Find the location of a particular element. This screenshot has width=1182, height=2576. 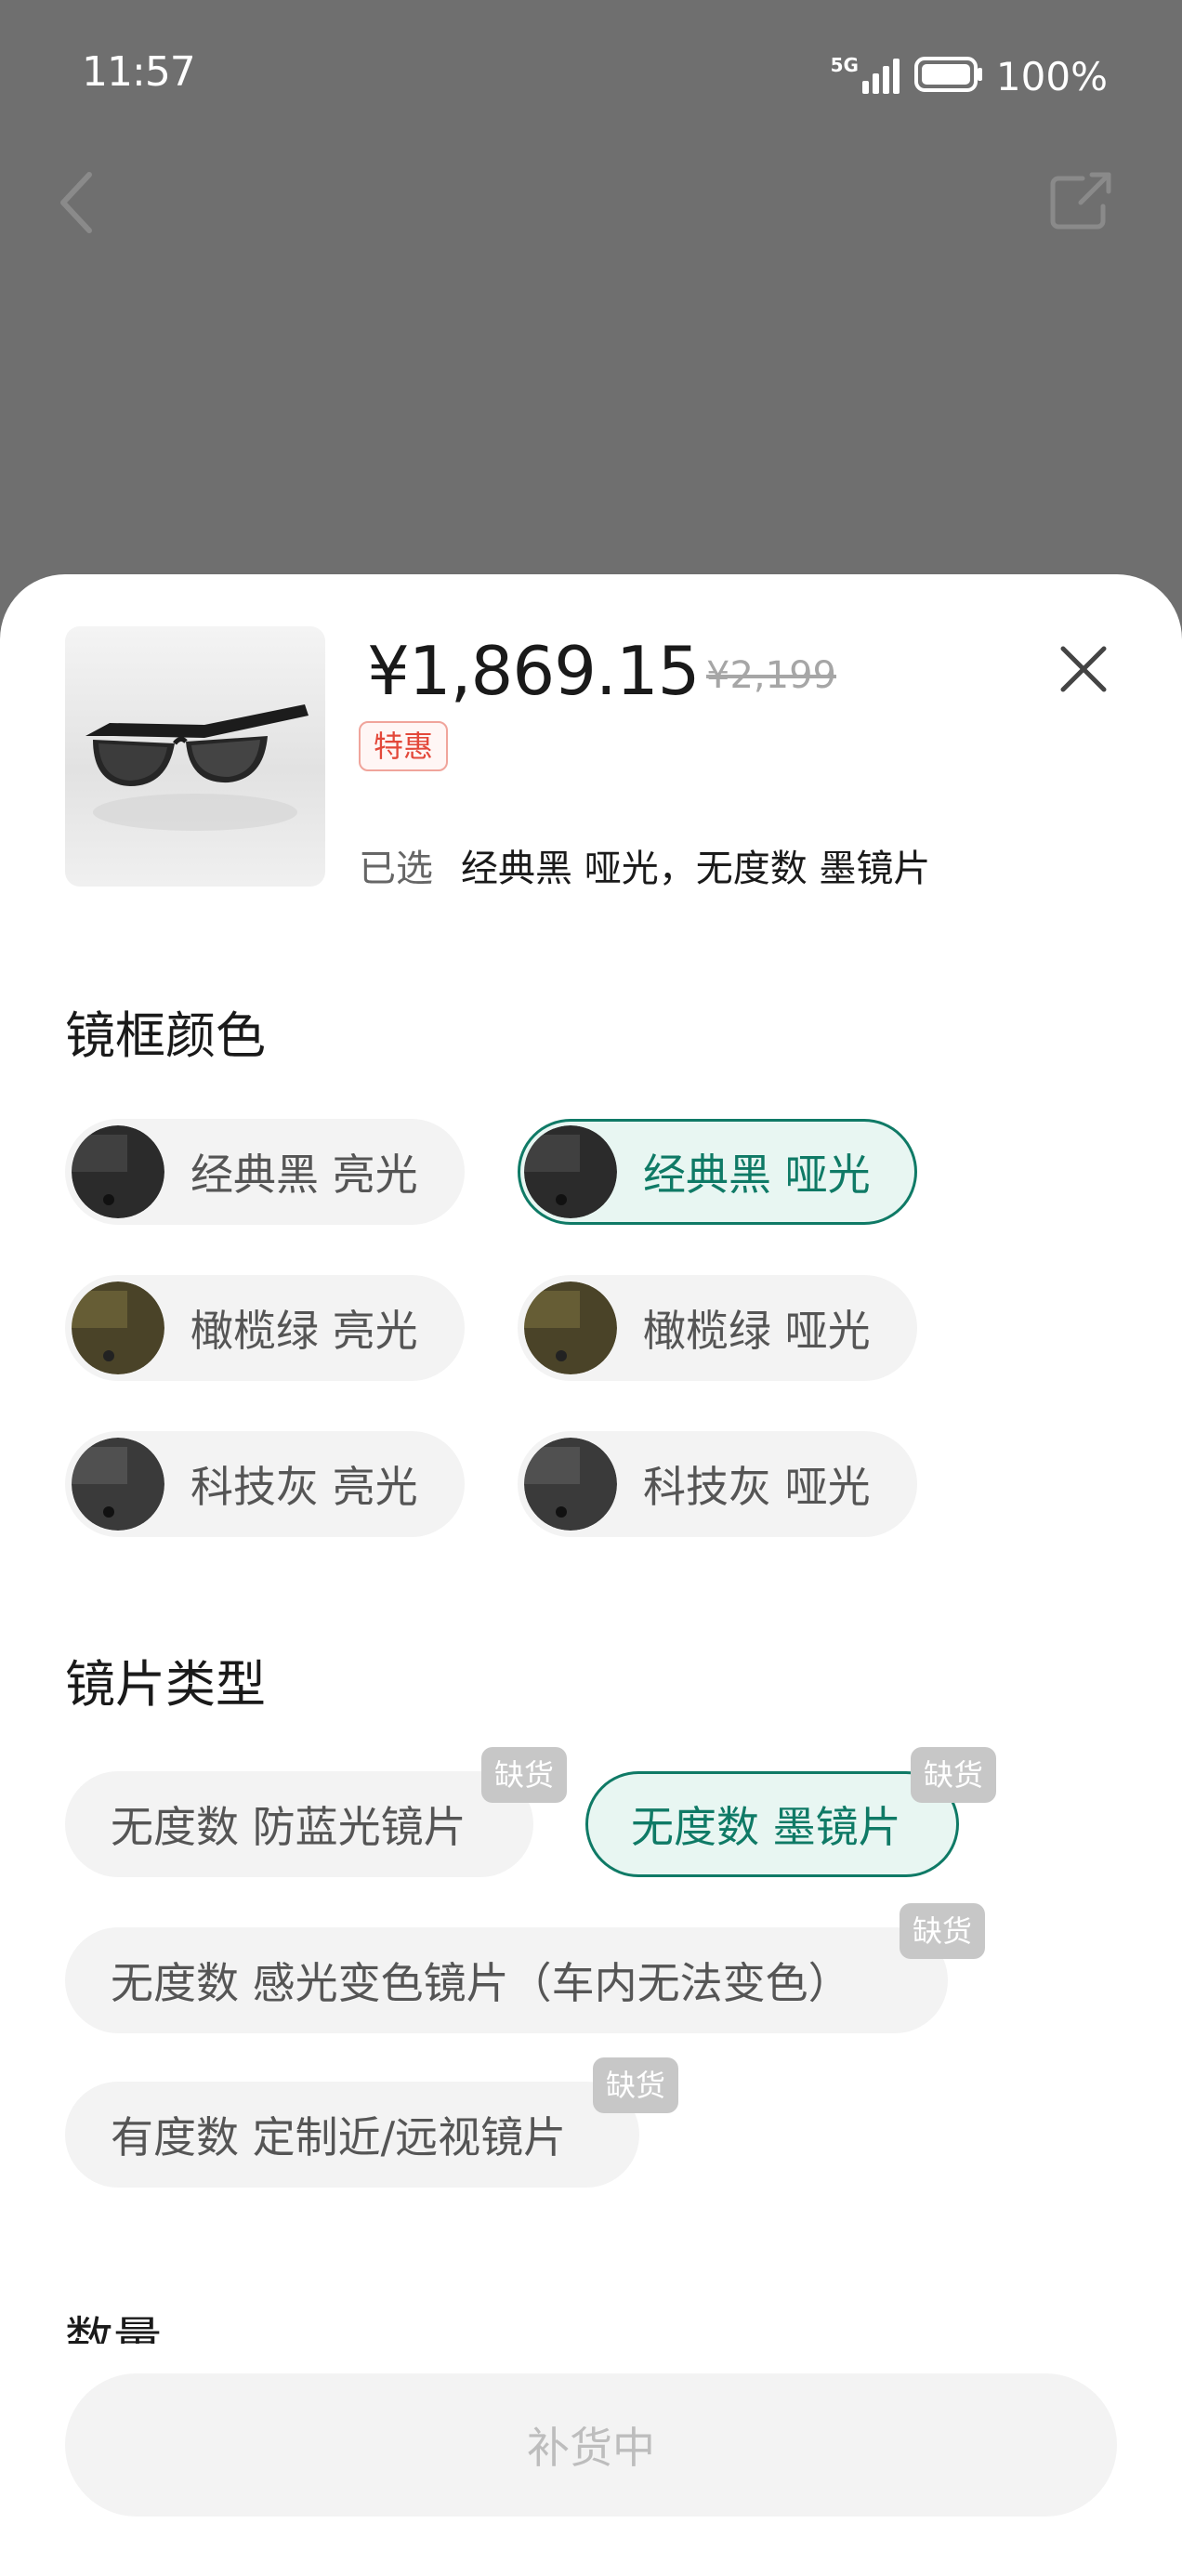

status-bar: 11:57 5G 100% is located at coordinates (591, 76).